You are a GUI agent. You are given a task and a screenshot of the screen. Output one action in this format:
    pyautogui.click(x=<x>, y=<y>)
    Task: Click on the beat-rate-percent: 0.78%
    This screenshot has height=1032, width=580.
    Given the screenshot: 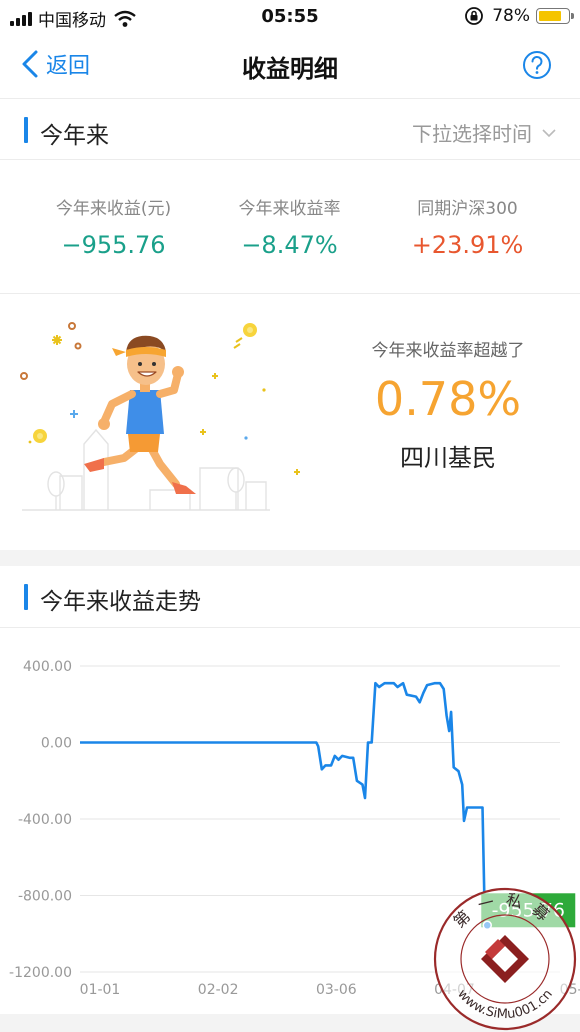 What is the action you would take?
    pyautogui.click(x=448, y=399)
    